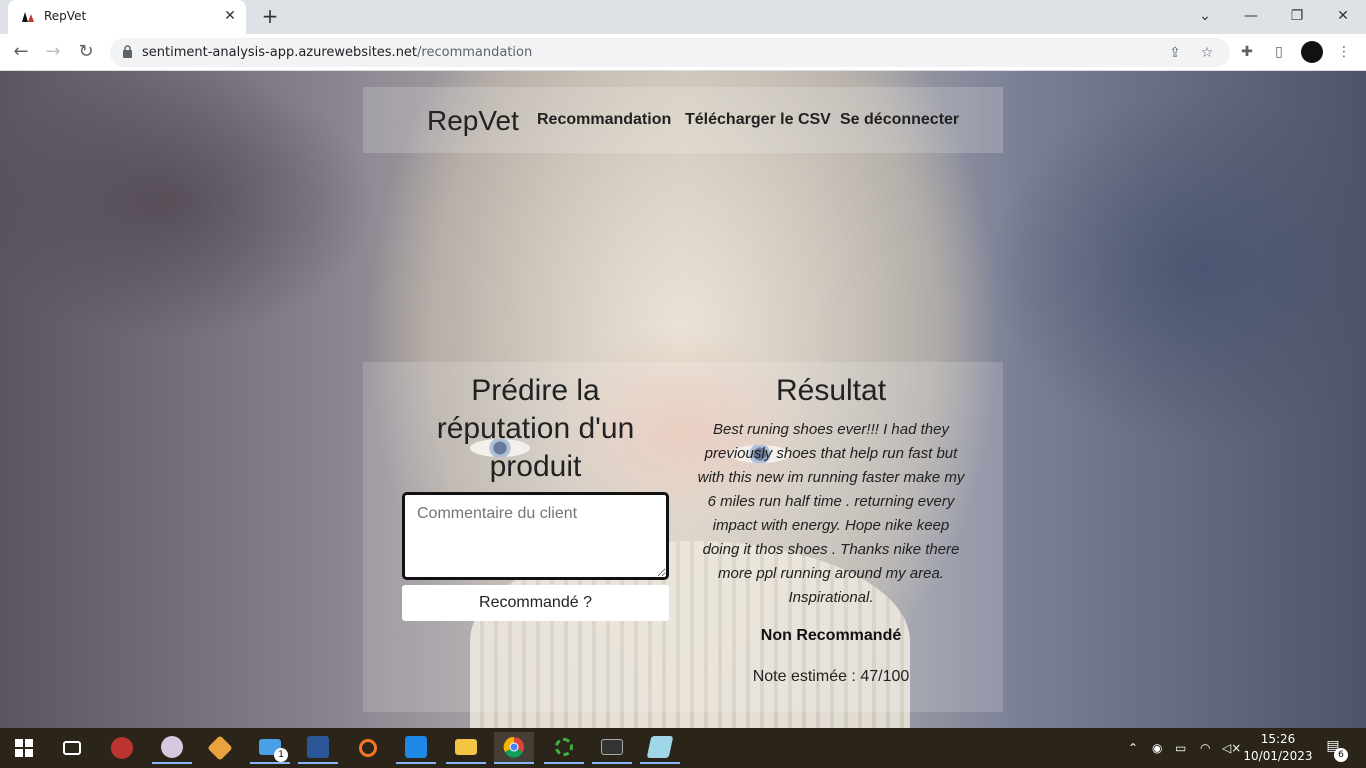  What do you see at coordinates (1279, 52) in the screenshot?
I see `side-panel-icon: ▯` at bounding box center [1279, 52].